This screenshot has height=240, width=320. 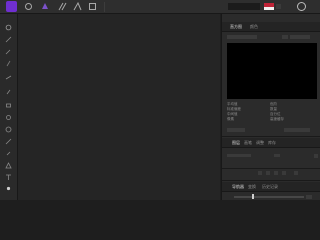 I want to click on mask-icon, so click(x=268, y=173).